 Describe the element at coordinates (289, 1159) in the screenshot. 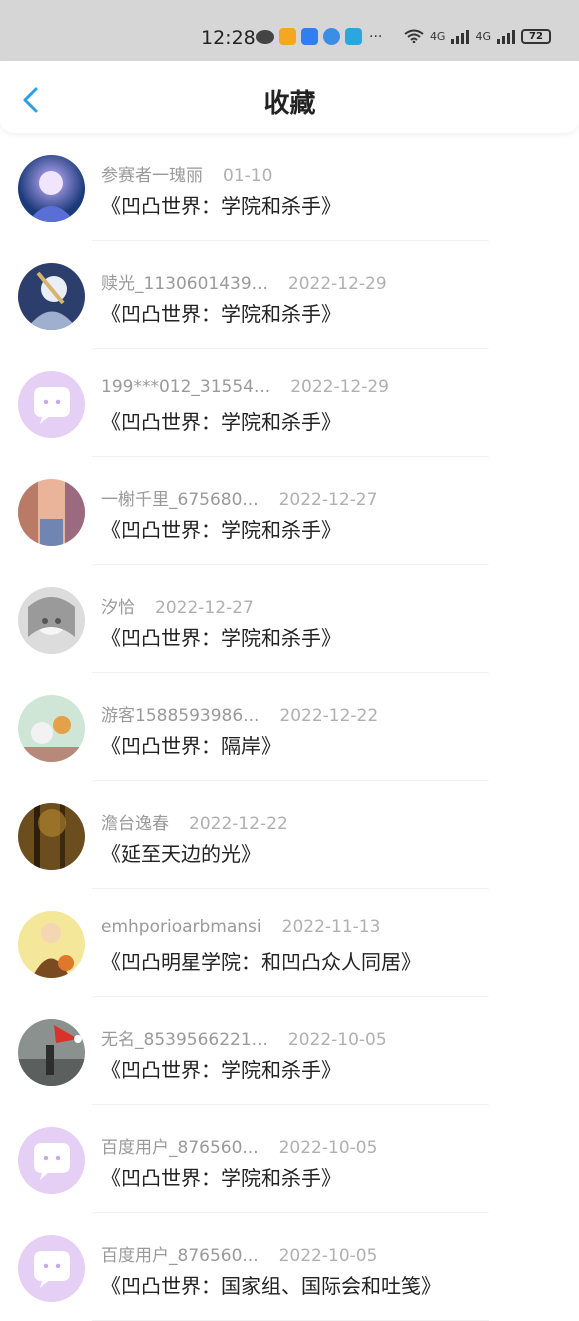

I see `favorite-list-item: 百度用户_876560... 2022-10-05 《凹凸世界：学院和杀手》` at that location.